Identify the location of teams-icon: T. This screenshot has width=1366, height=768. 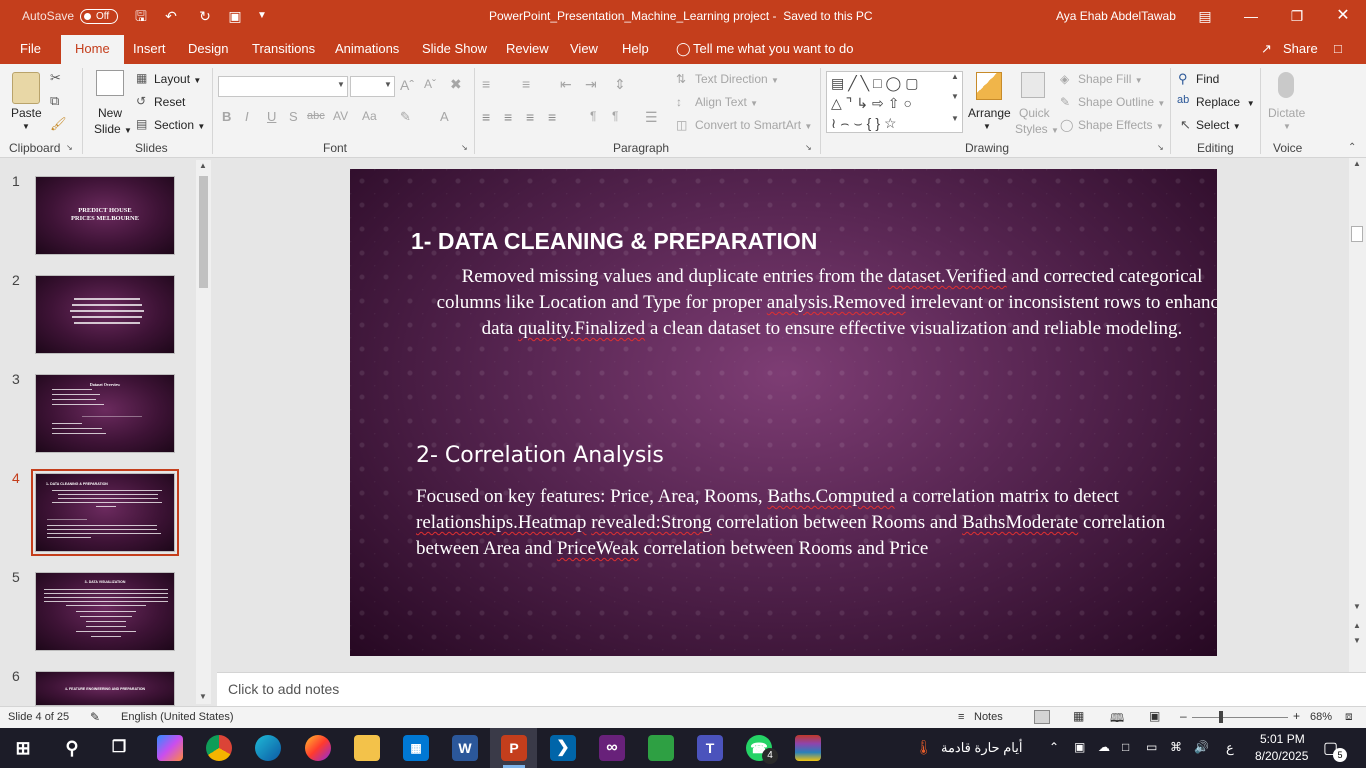
(710, 748).